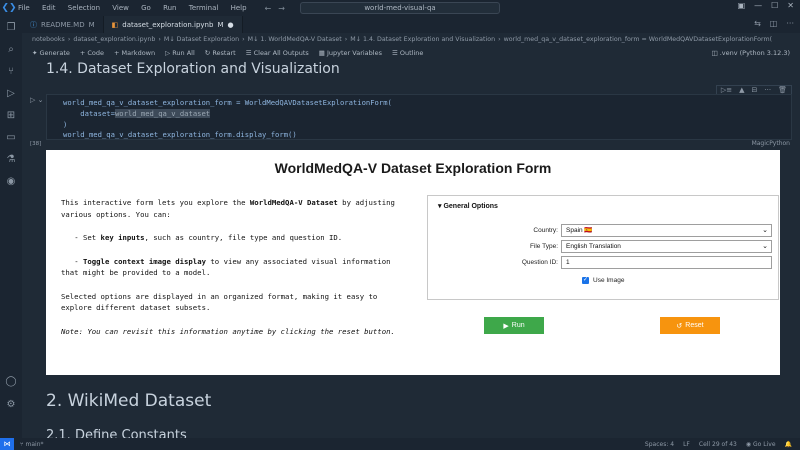 This screenshot has height=450, width=800. What do you see at coordinates (679, 326) in the screenshot?
I see `reset-icon: ↺` at bounding box center [679, 326].